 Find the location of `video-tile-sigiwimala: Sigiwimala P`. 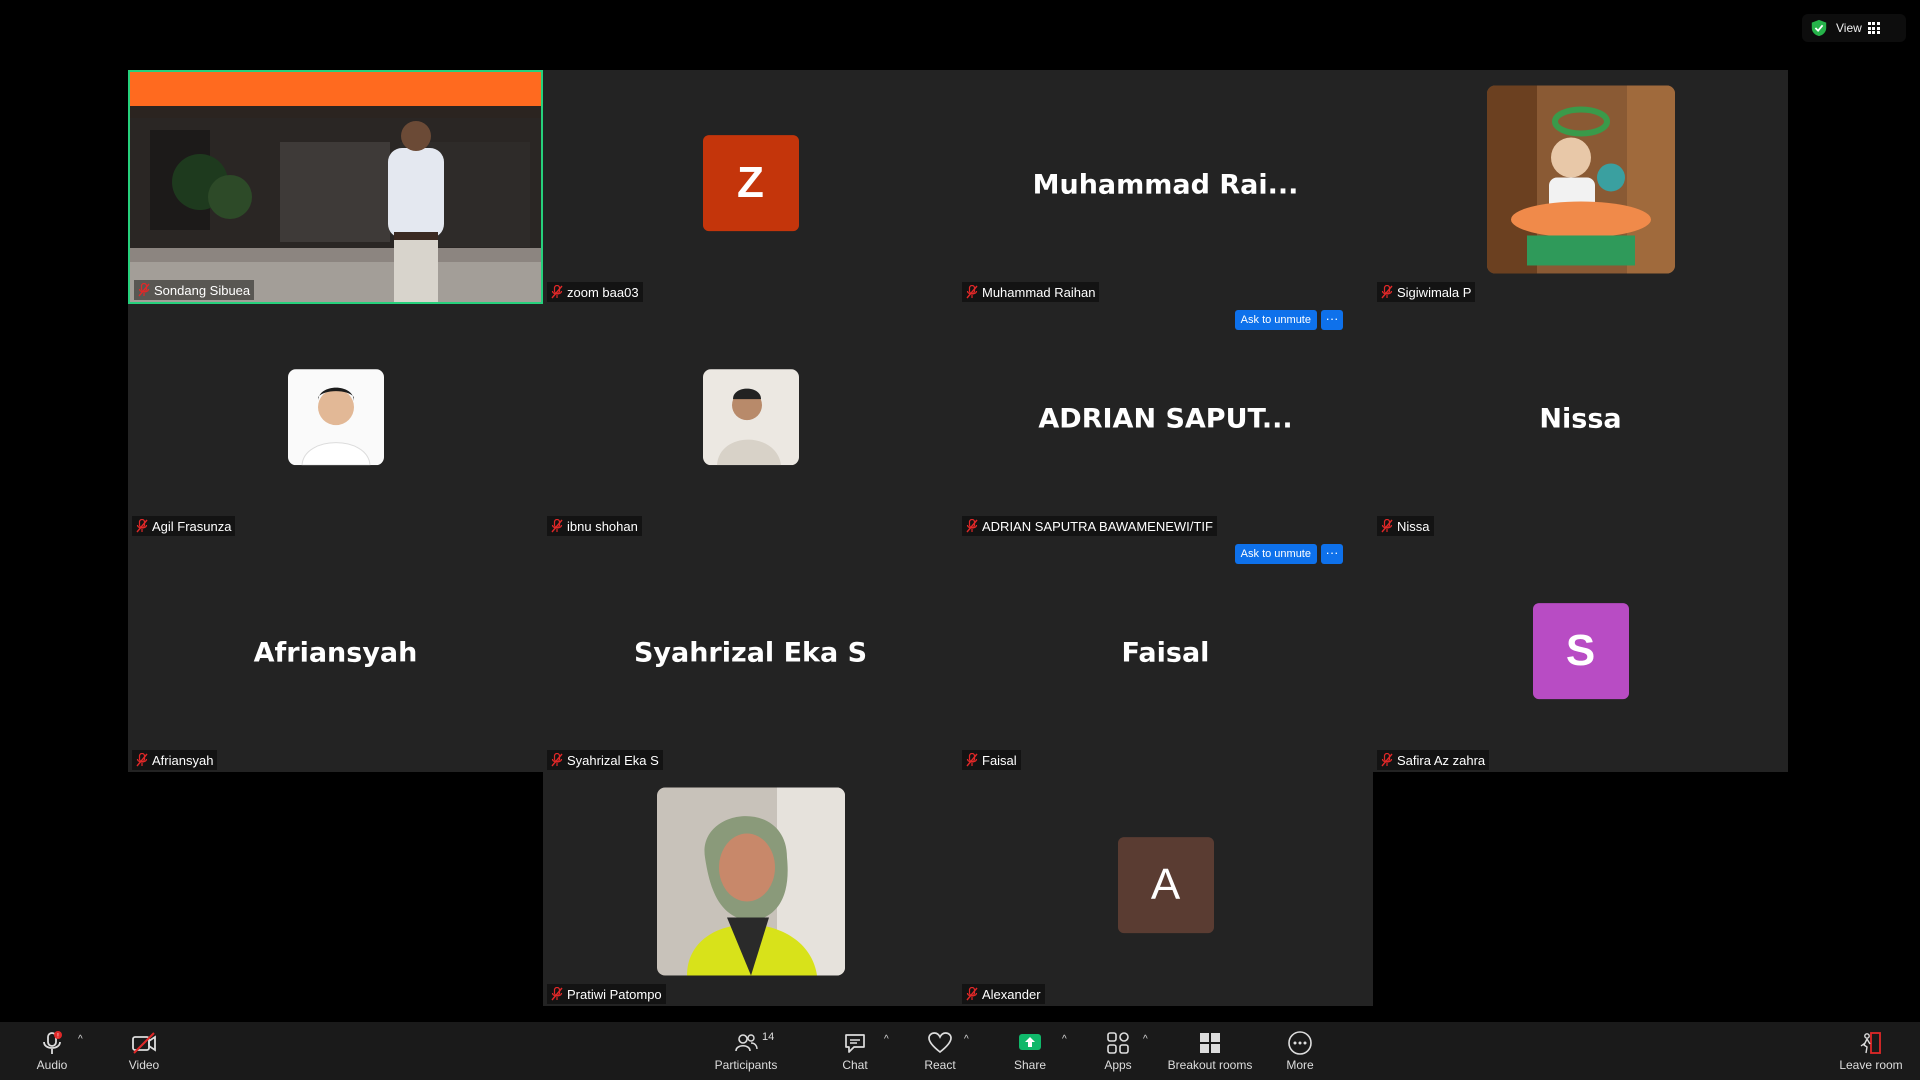

video-tile-sigiwimala: Sigiwimala P is located at coordinates (1580, 187).